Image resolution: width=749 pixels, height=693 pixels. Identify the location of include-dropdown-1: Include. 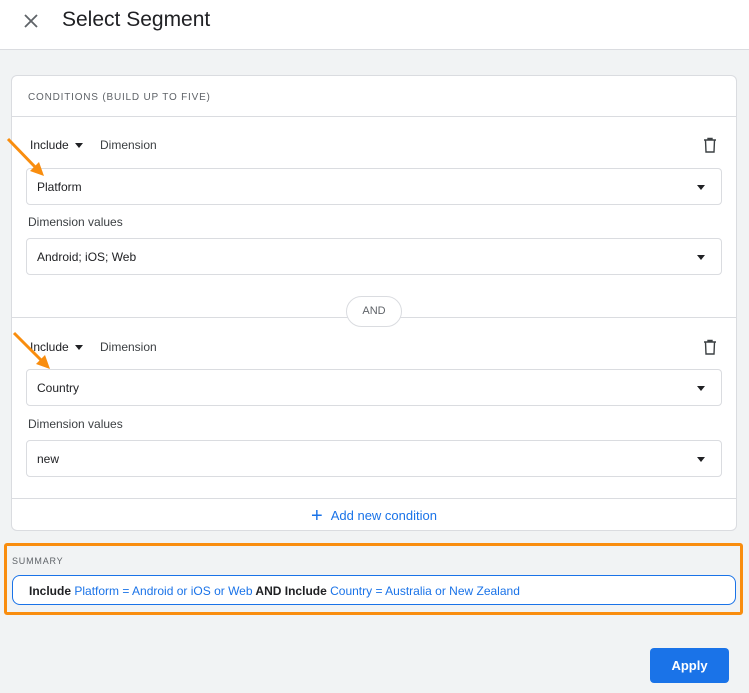
(56, 145).